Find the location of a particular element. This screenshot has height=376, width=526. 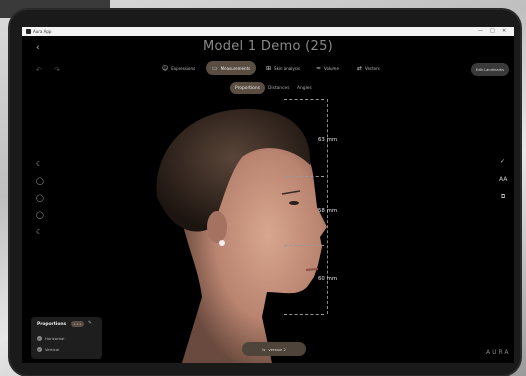

ruler-icon: ▭ is located at coordinates (215, 68).